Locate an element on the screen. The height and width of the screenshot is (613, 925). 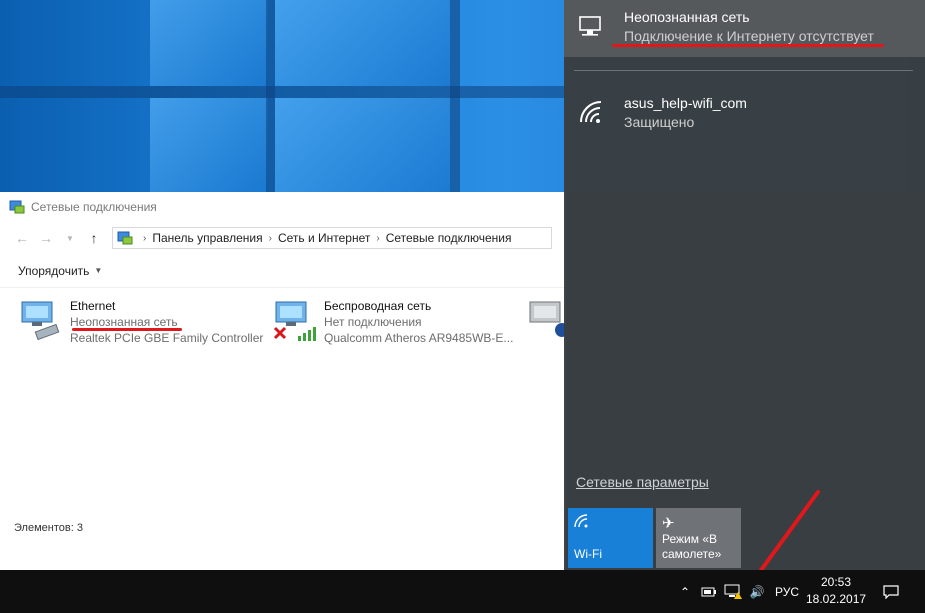
volume-icon: 🔊 is located at coordinates (757, 591).